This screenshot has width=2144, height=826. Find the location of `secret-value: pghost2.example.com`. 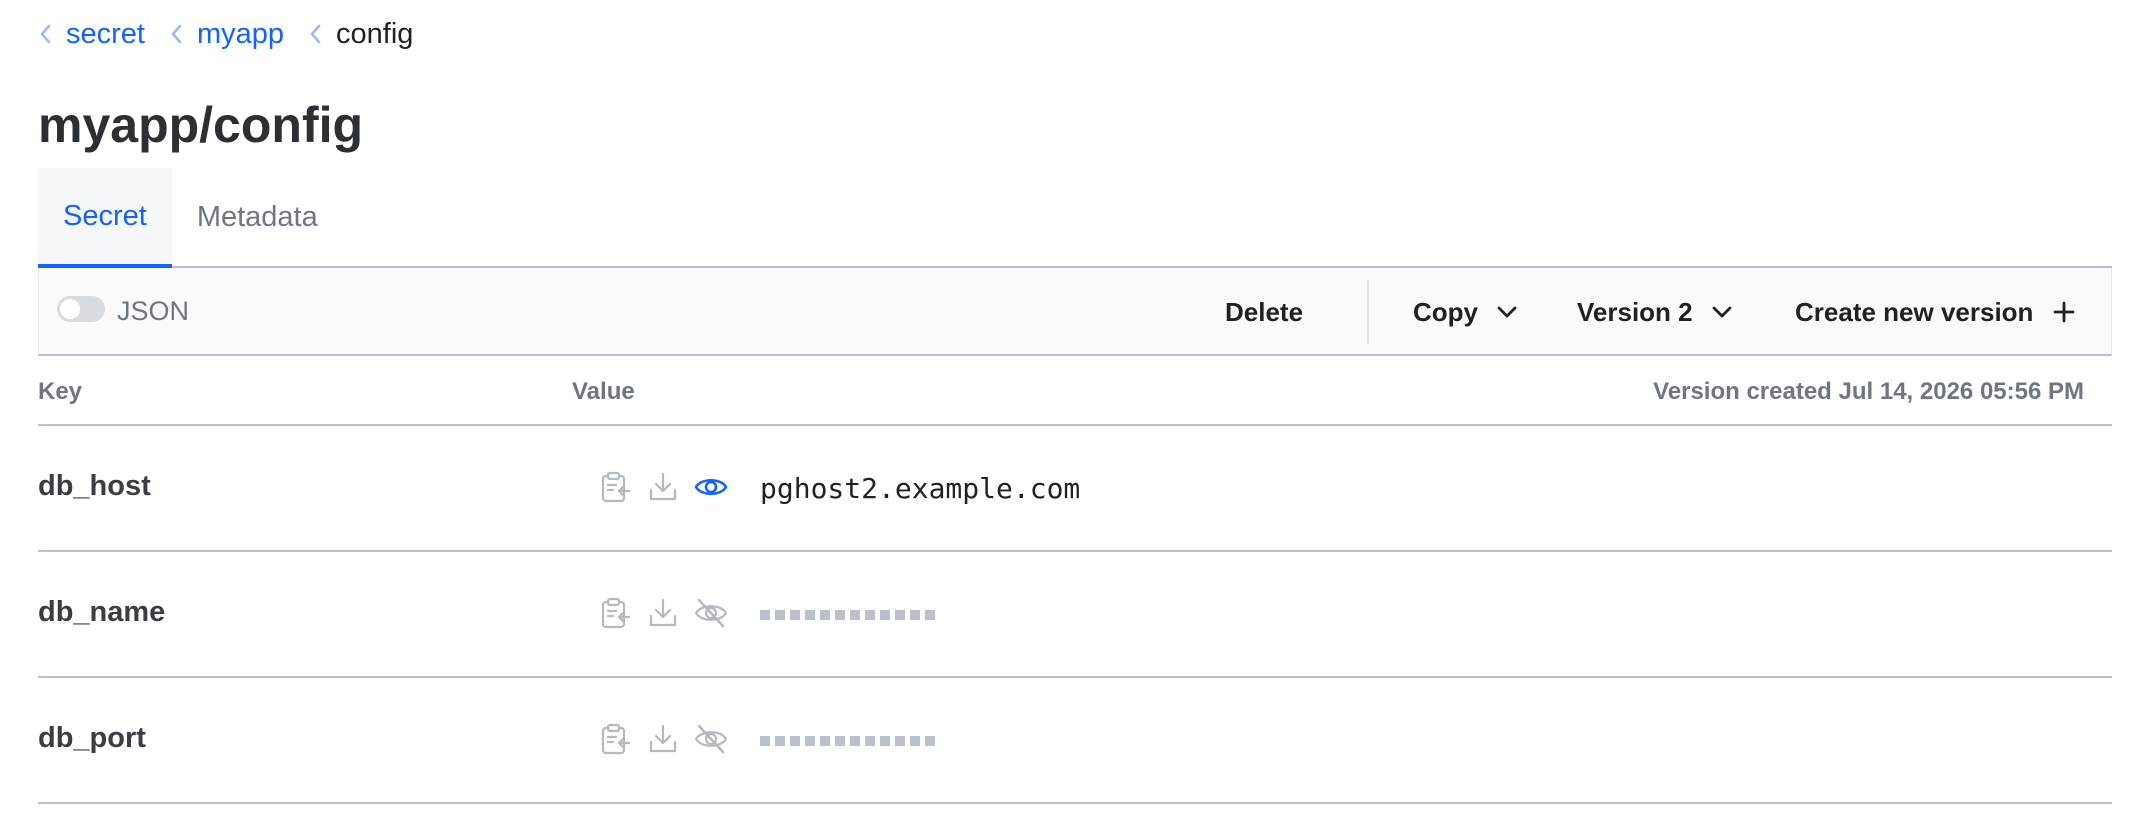

secret-value: pghost2.example.com is located at coordinates (920, 488).